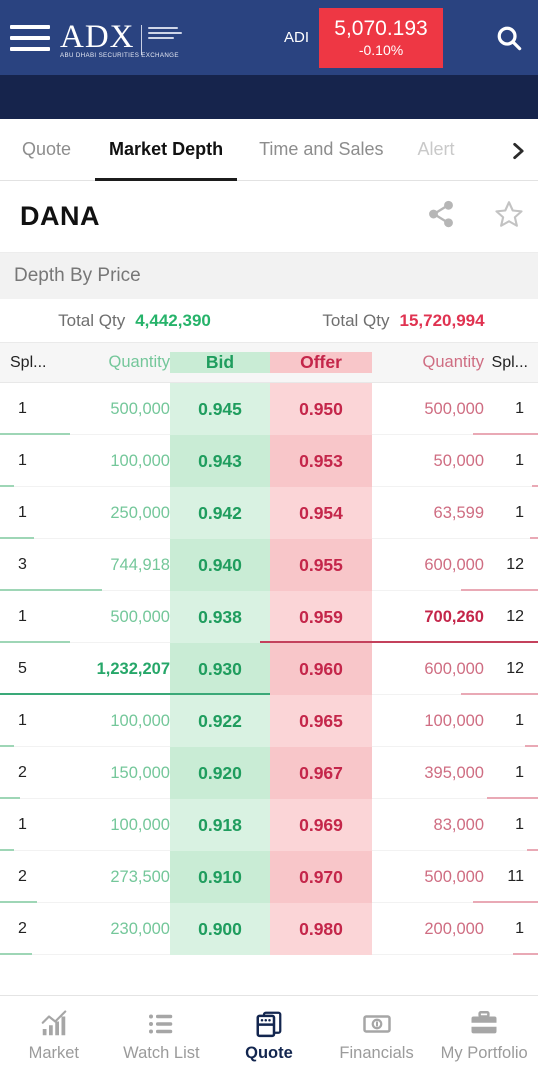 This screenshot has width=538, height=1076. I want to click on nav-label-market: Market, so click(54, 1052).